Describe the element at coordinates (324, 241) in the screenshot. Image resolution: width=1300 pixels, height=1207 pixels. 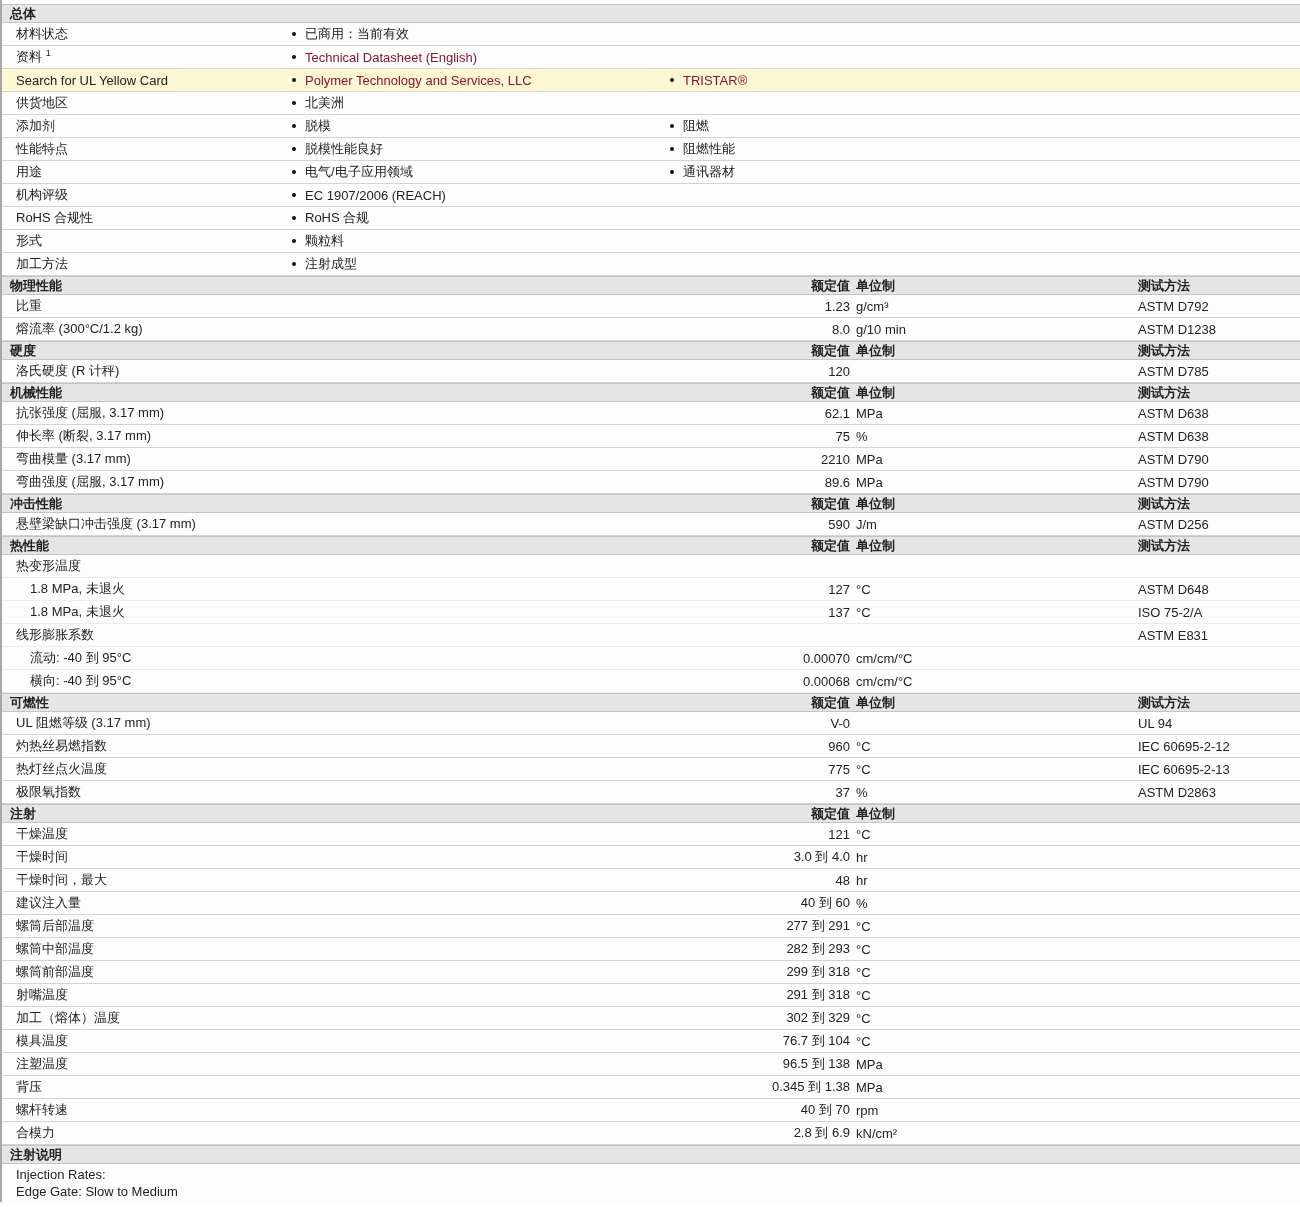
I see `item-text: 颗粒料` at that location.